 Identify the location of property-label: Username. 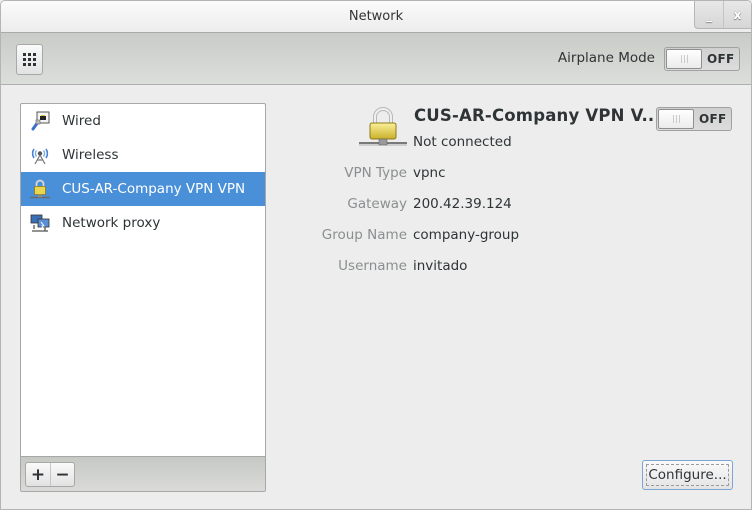
(372, 266).